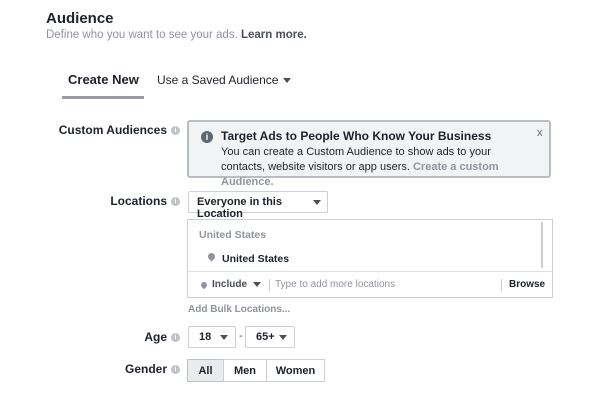  I want to click on location-scope-value: Everyone in this Location, so click(239, 208).